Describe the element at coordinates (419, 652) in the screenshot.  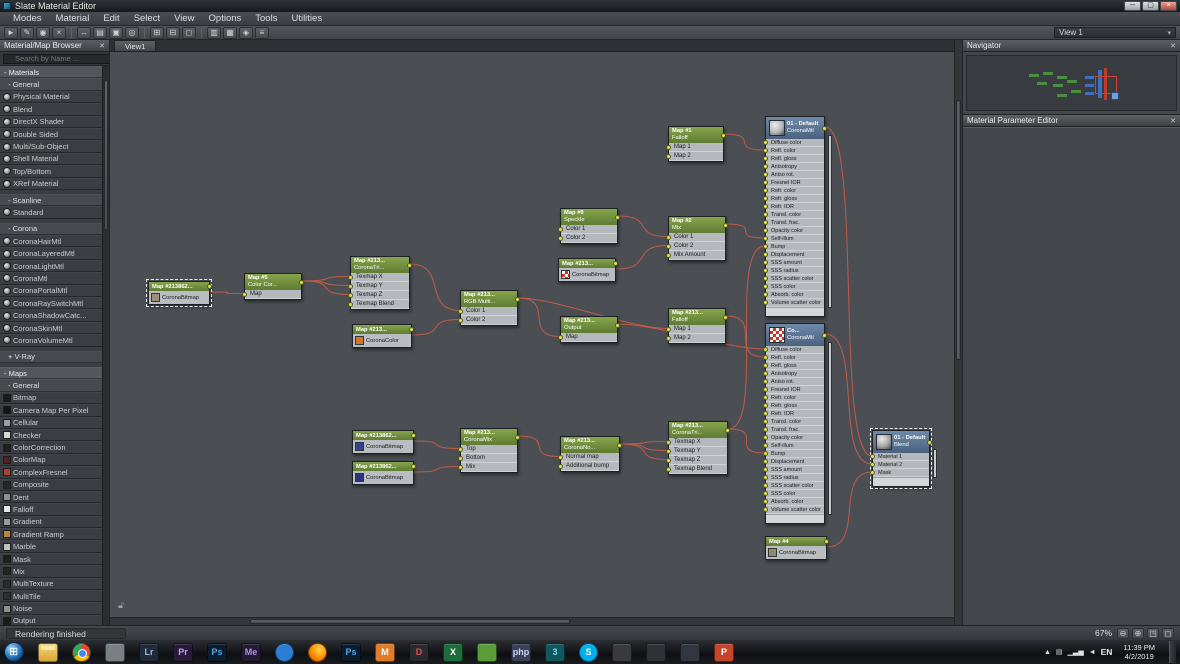
I see `taskbar-davinci-app: D` at that location.